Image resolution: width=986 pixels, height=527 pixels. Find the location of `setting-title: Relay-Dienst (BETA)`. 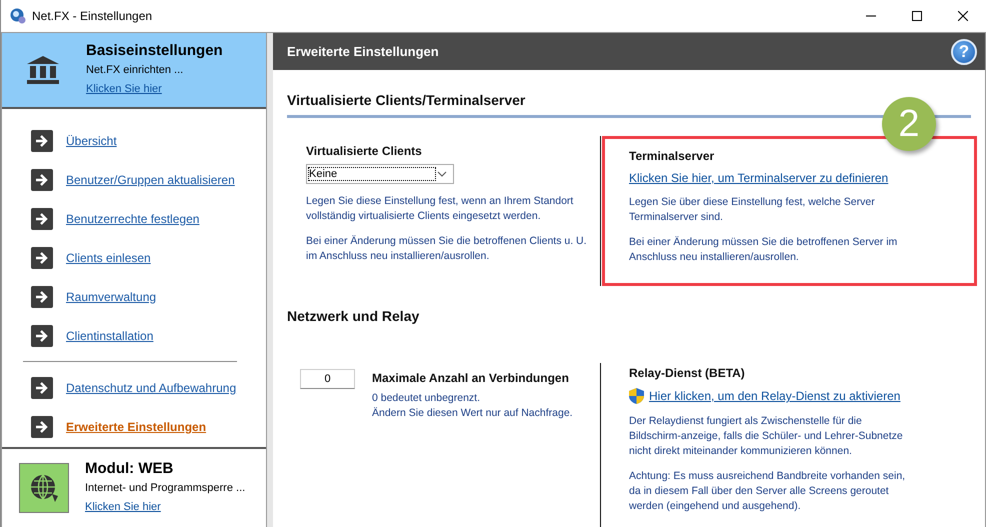

setting-title: Relay-Dienst (BETA) is located at coordinates (687, 373).